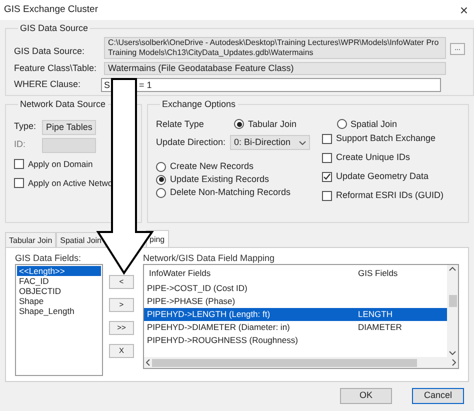 This screenshot has width=474, height=411. Describe the element at coordinates (54, 28) in the screenshot. I see `group-title: GIS Data Source` at that location.